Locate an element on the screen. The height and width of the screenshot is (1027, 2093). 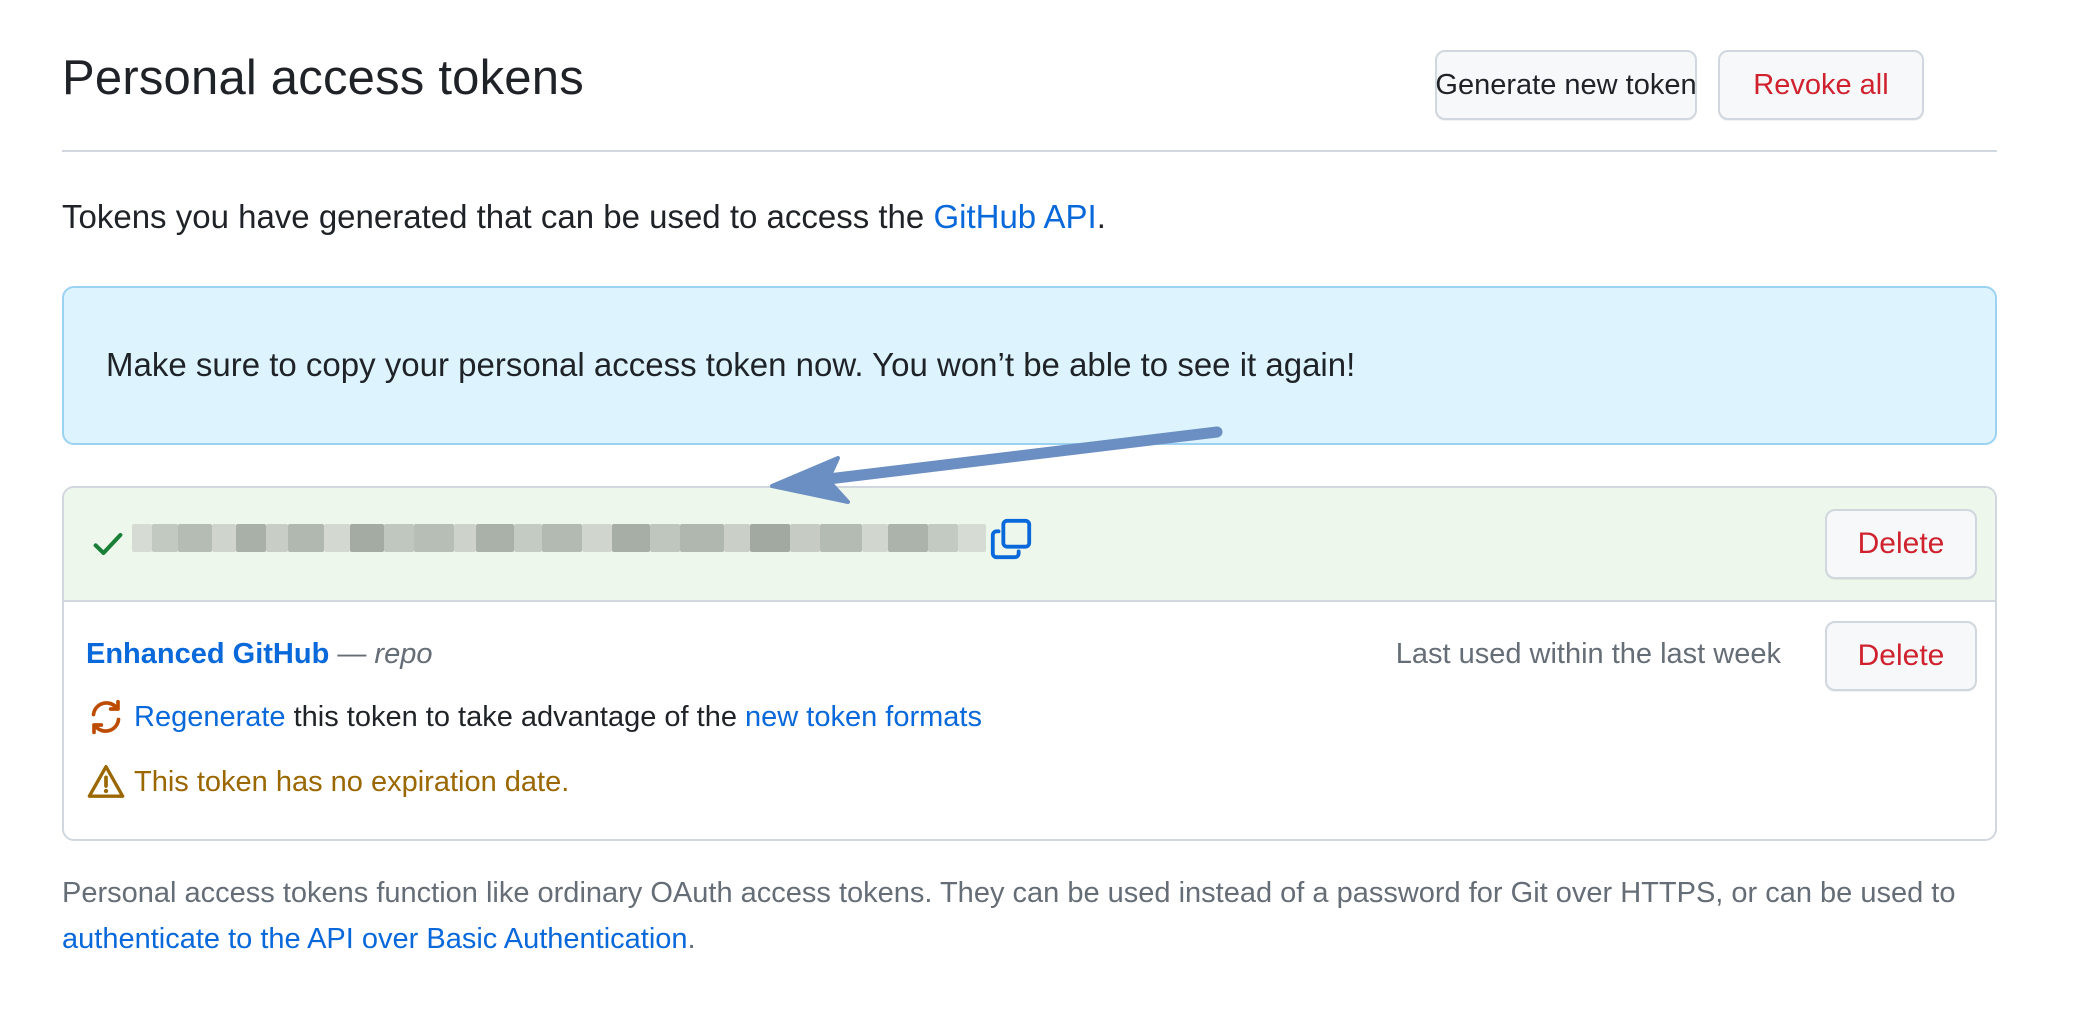
regenerate-link: Regenerate is located at coordinates (210, 717).